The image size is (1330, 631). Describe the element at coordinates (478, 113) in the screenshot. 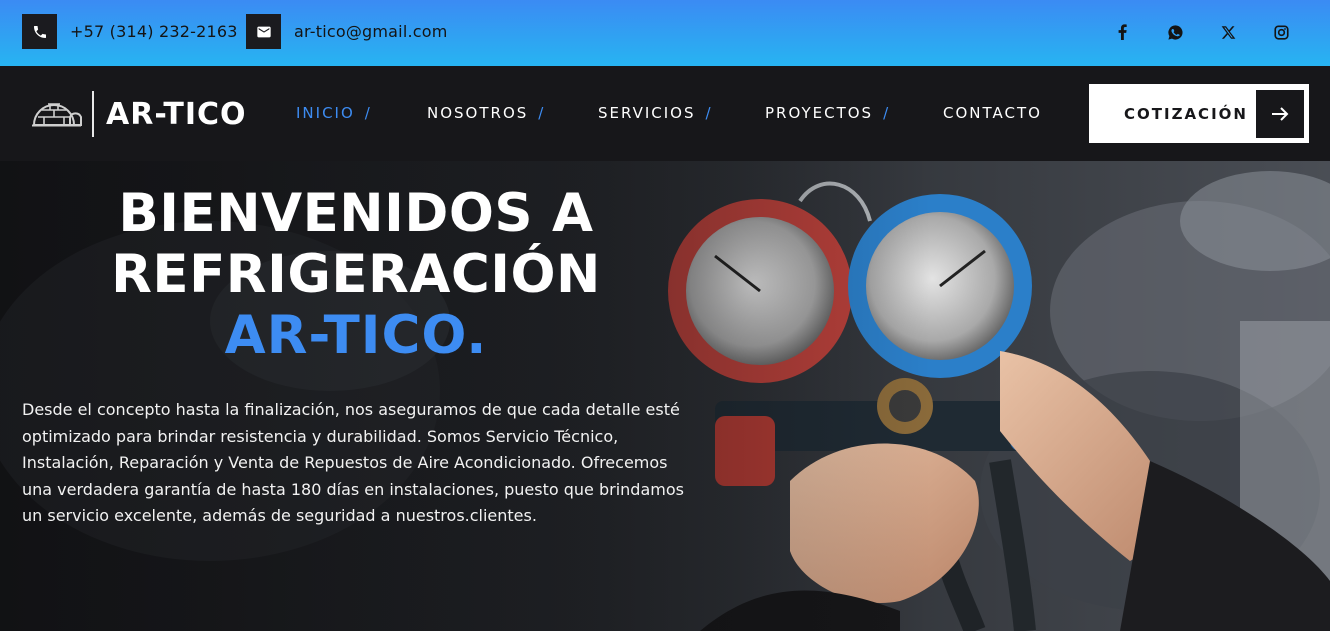

I see `nav-label: NOSOTROS` at that location.